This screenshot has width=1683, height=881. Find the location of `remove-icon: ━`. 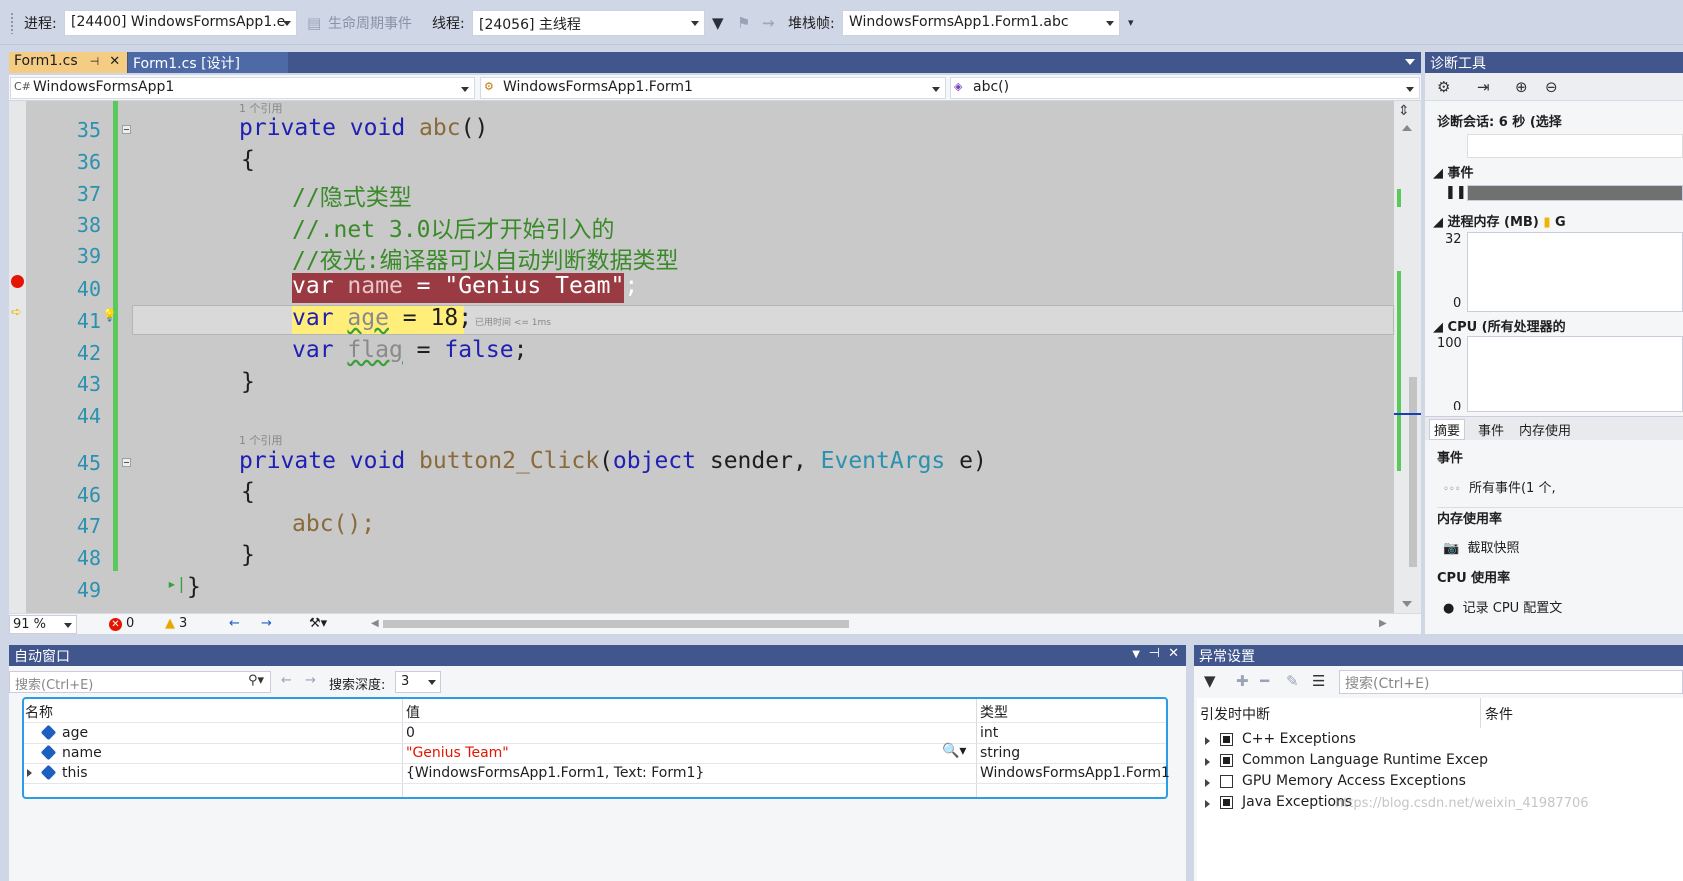

remove-icon: ━ is located at coordinates (1264, 681).